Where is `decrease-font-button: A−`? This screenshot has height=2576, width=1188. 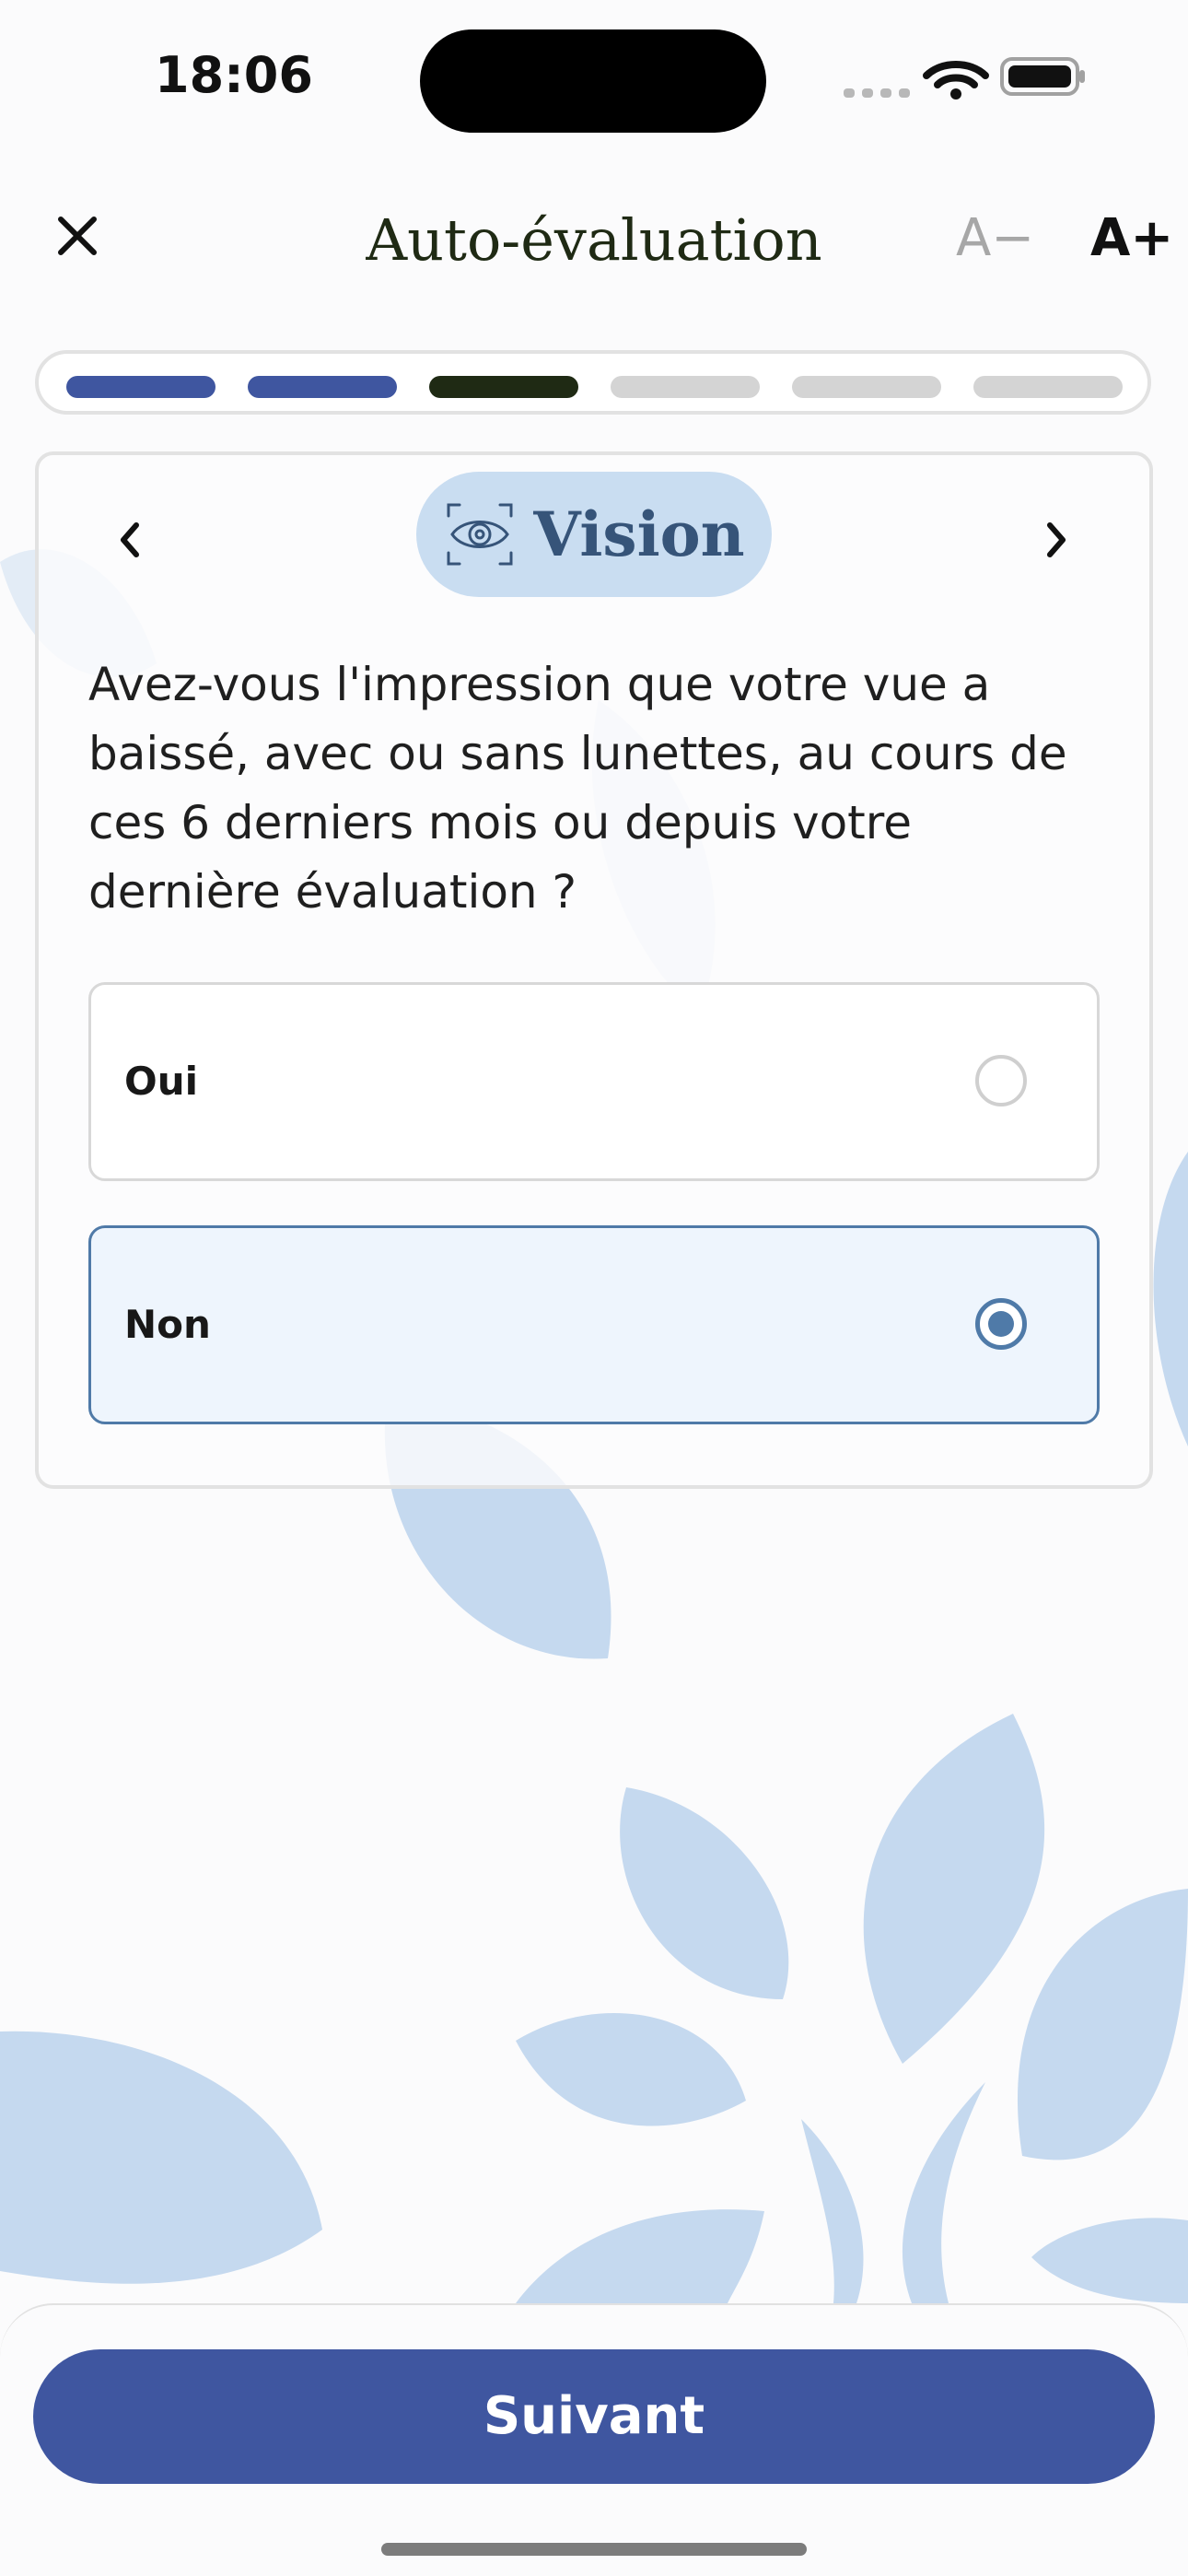
decrease-font-button: A− is located at coordinates (995, 238).